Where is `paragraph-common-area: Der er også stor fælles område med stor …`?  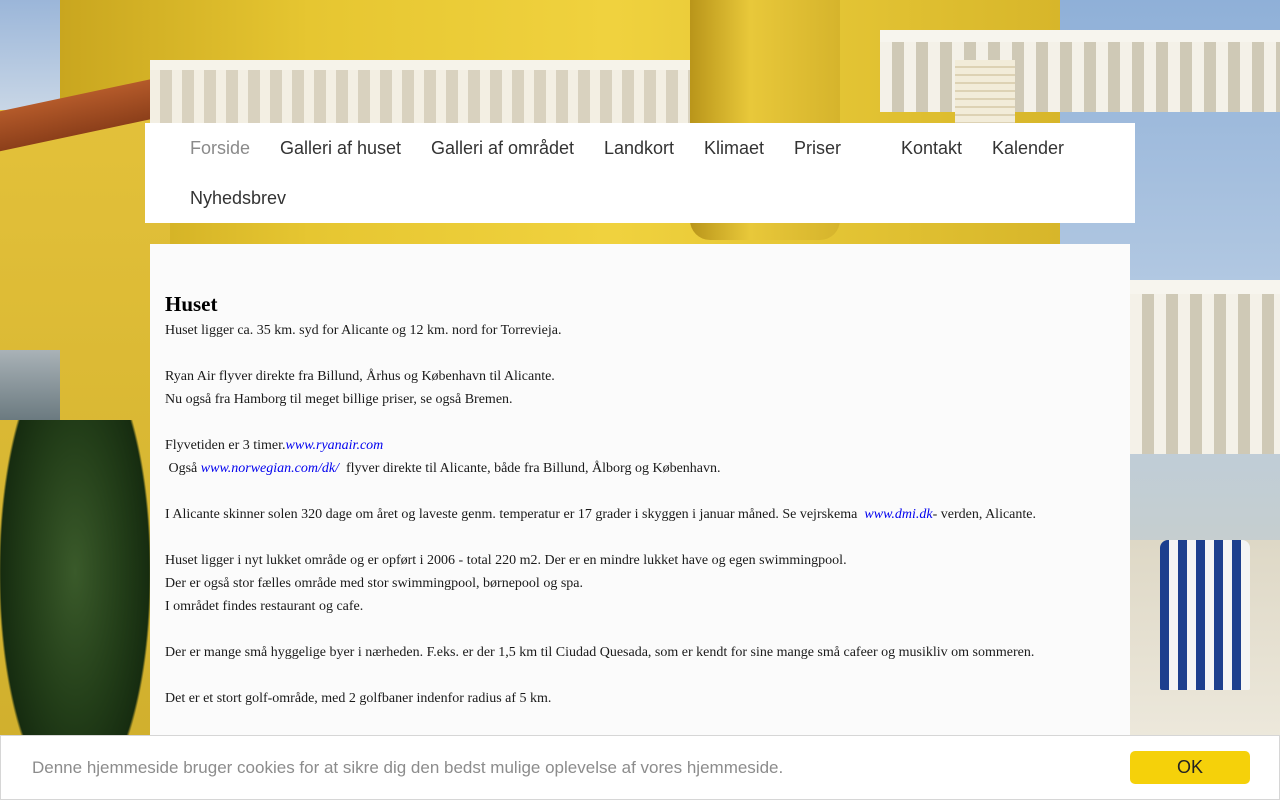
paragraph-common-area: Der er også stor fælles område med stor … is located at coordinates (374, 583).